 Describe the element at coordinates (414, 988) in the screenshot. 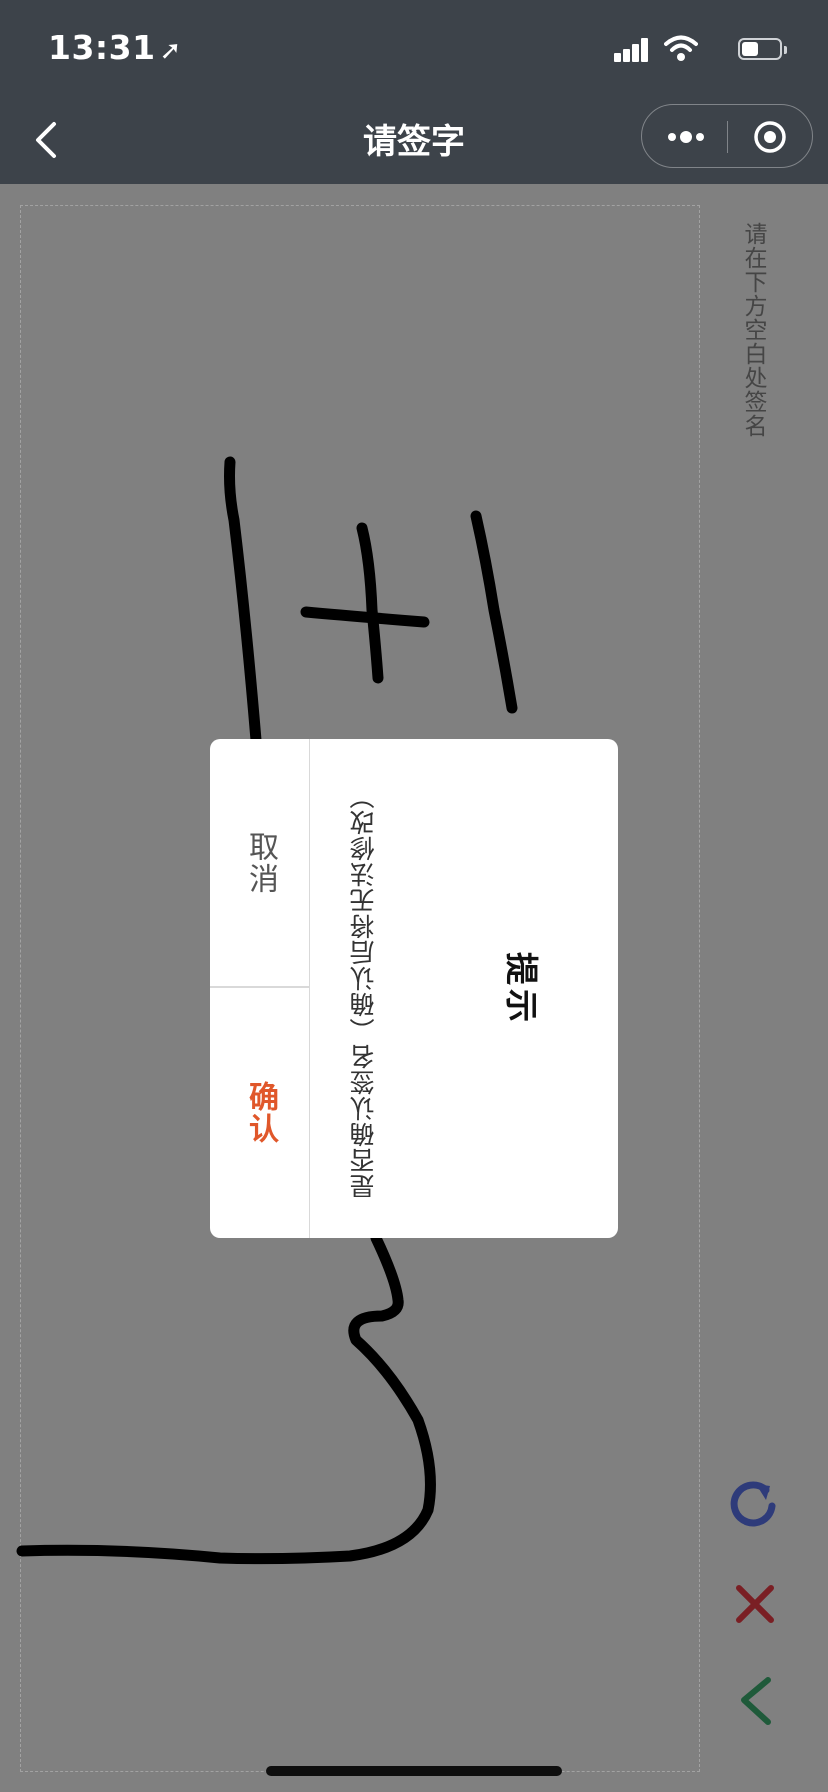

I see `confirm-dialog: 取消 确认 是否确认签名（确认后将无法修改） 提示` at that location.